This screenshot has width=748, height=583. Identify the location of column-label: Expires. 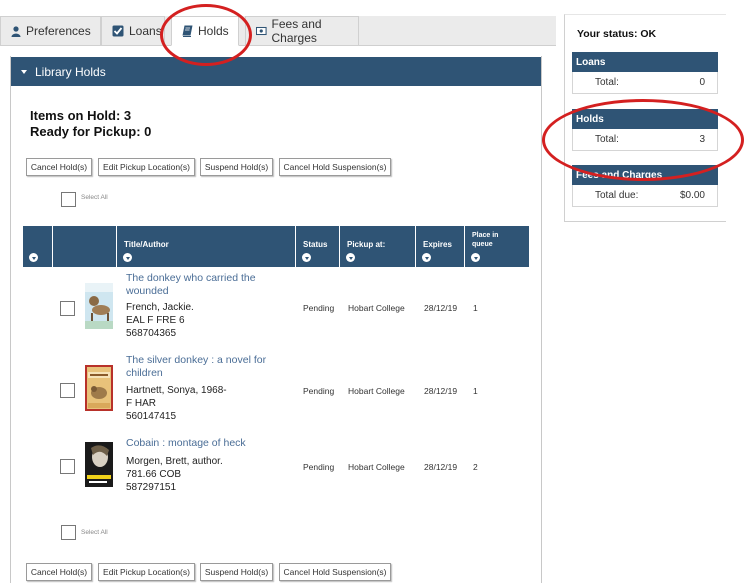
(437, 244).